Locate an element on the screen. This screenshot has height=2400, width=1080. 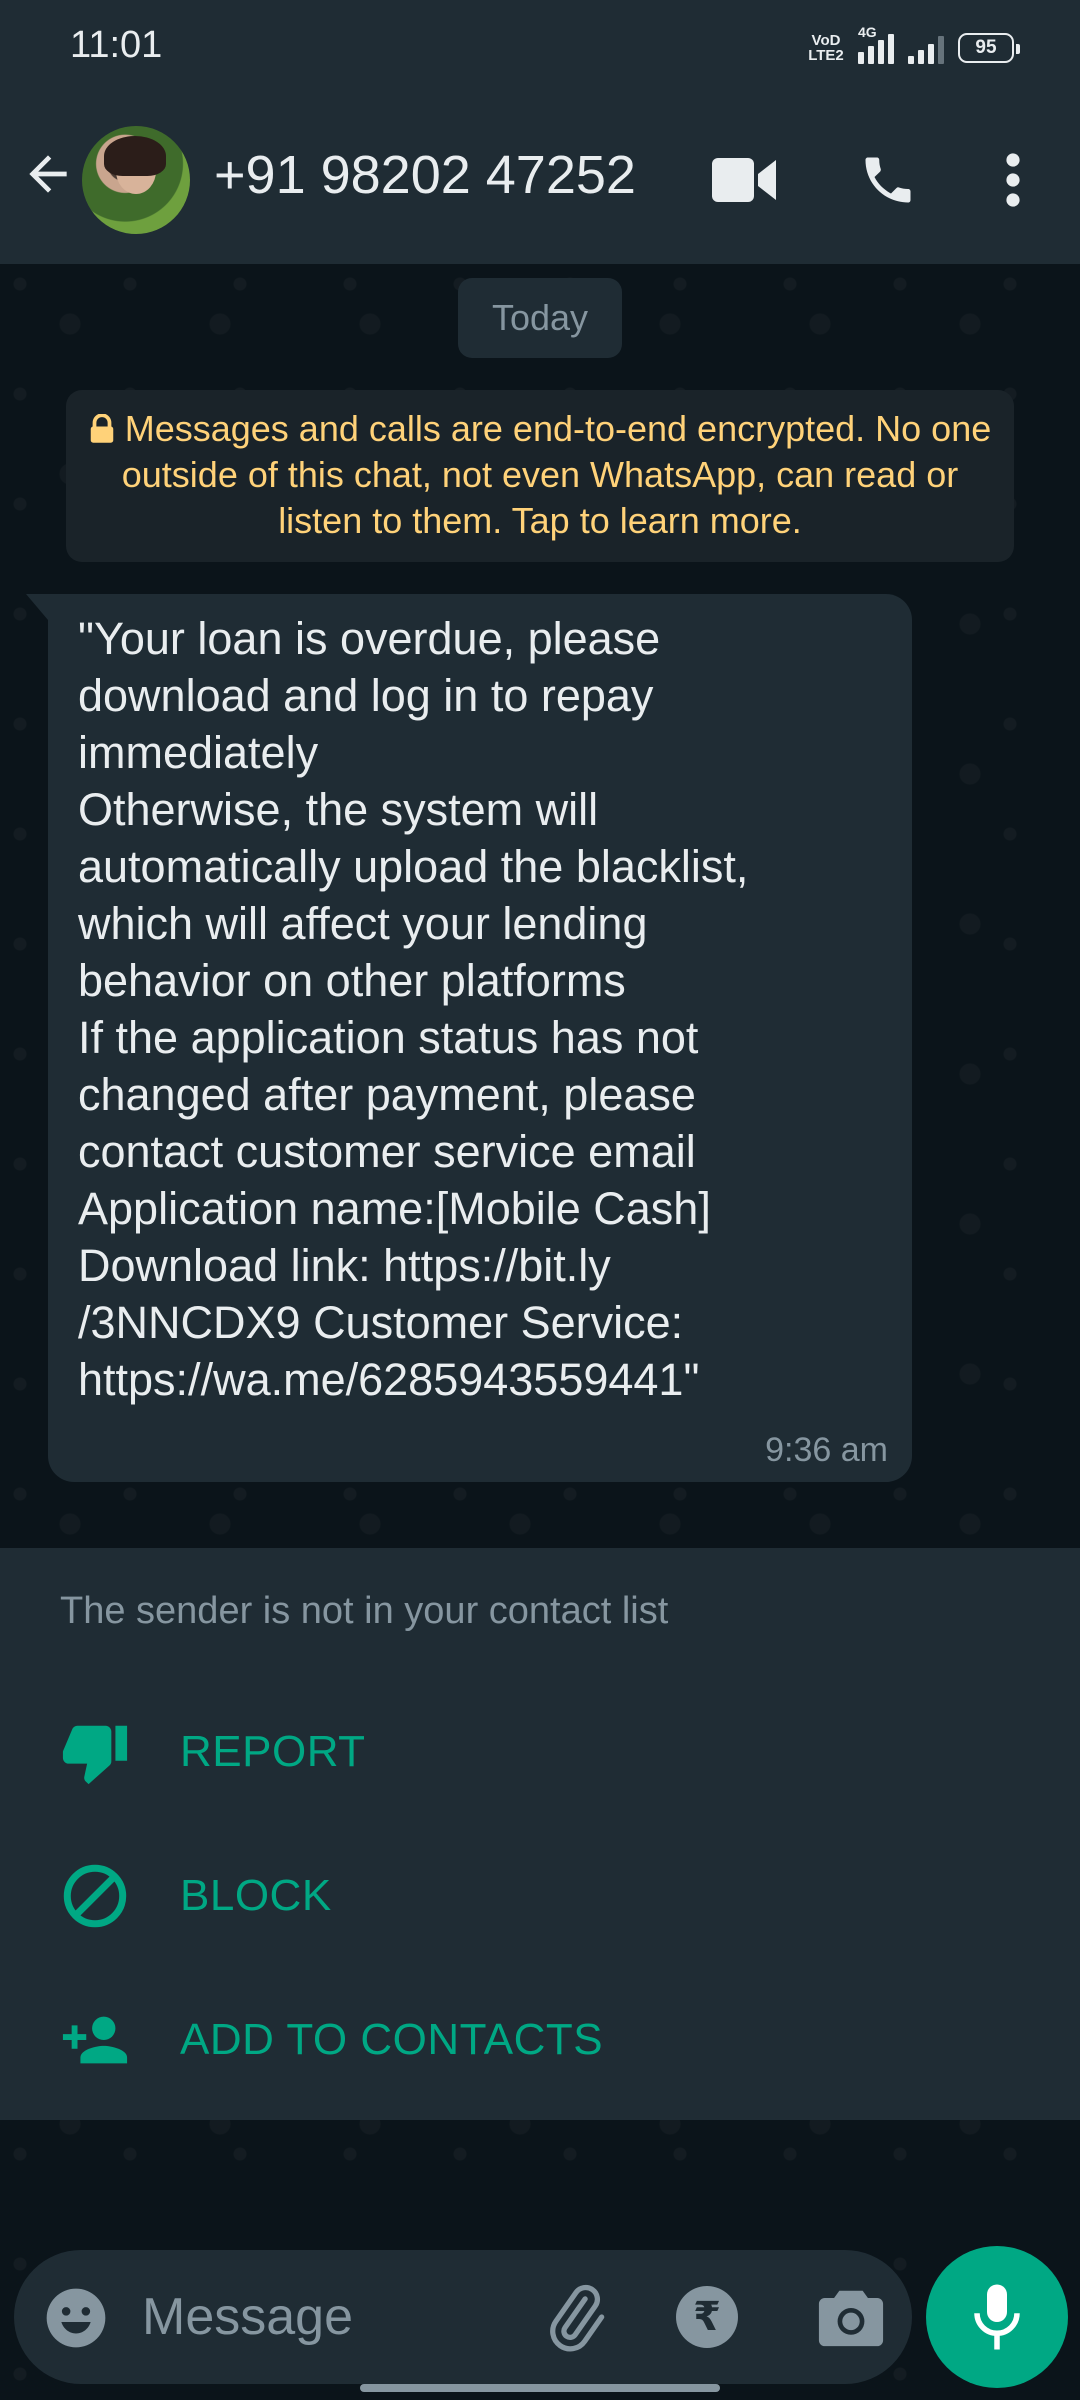
network-type-label: 4G is located at coordinates (867, 32).